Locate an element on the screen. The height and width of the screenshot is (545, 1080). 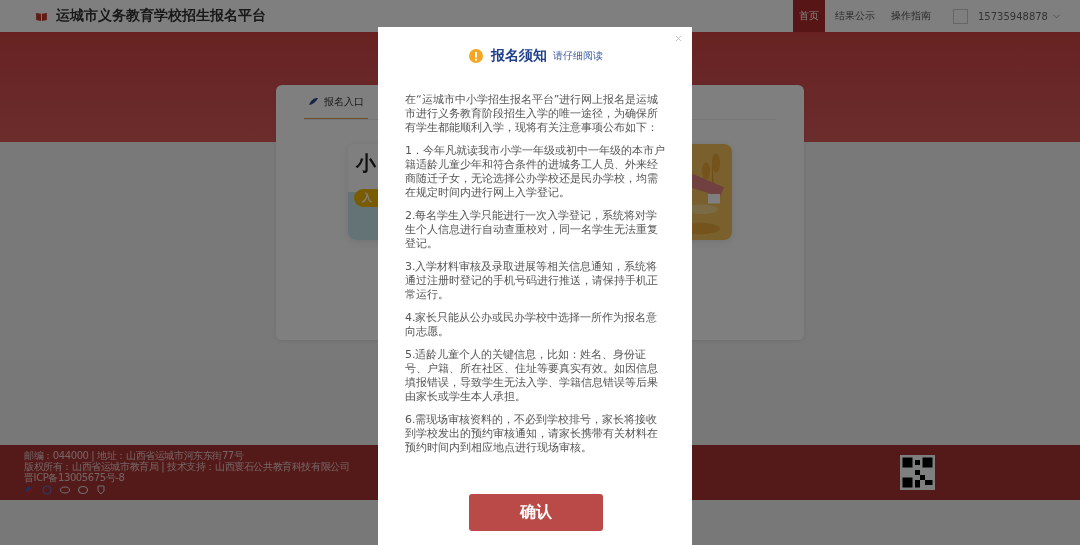
dialog-subtitle: 请仔细阅读 is located at coordinates (577, 56).